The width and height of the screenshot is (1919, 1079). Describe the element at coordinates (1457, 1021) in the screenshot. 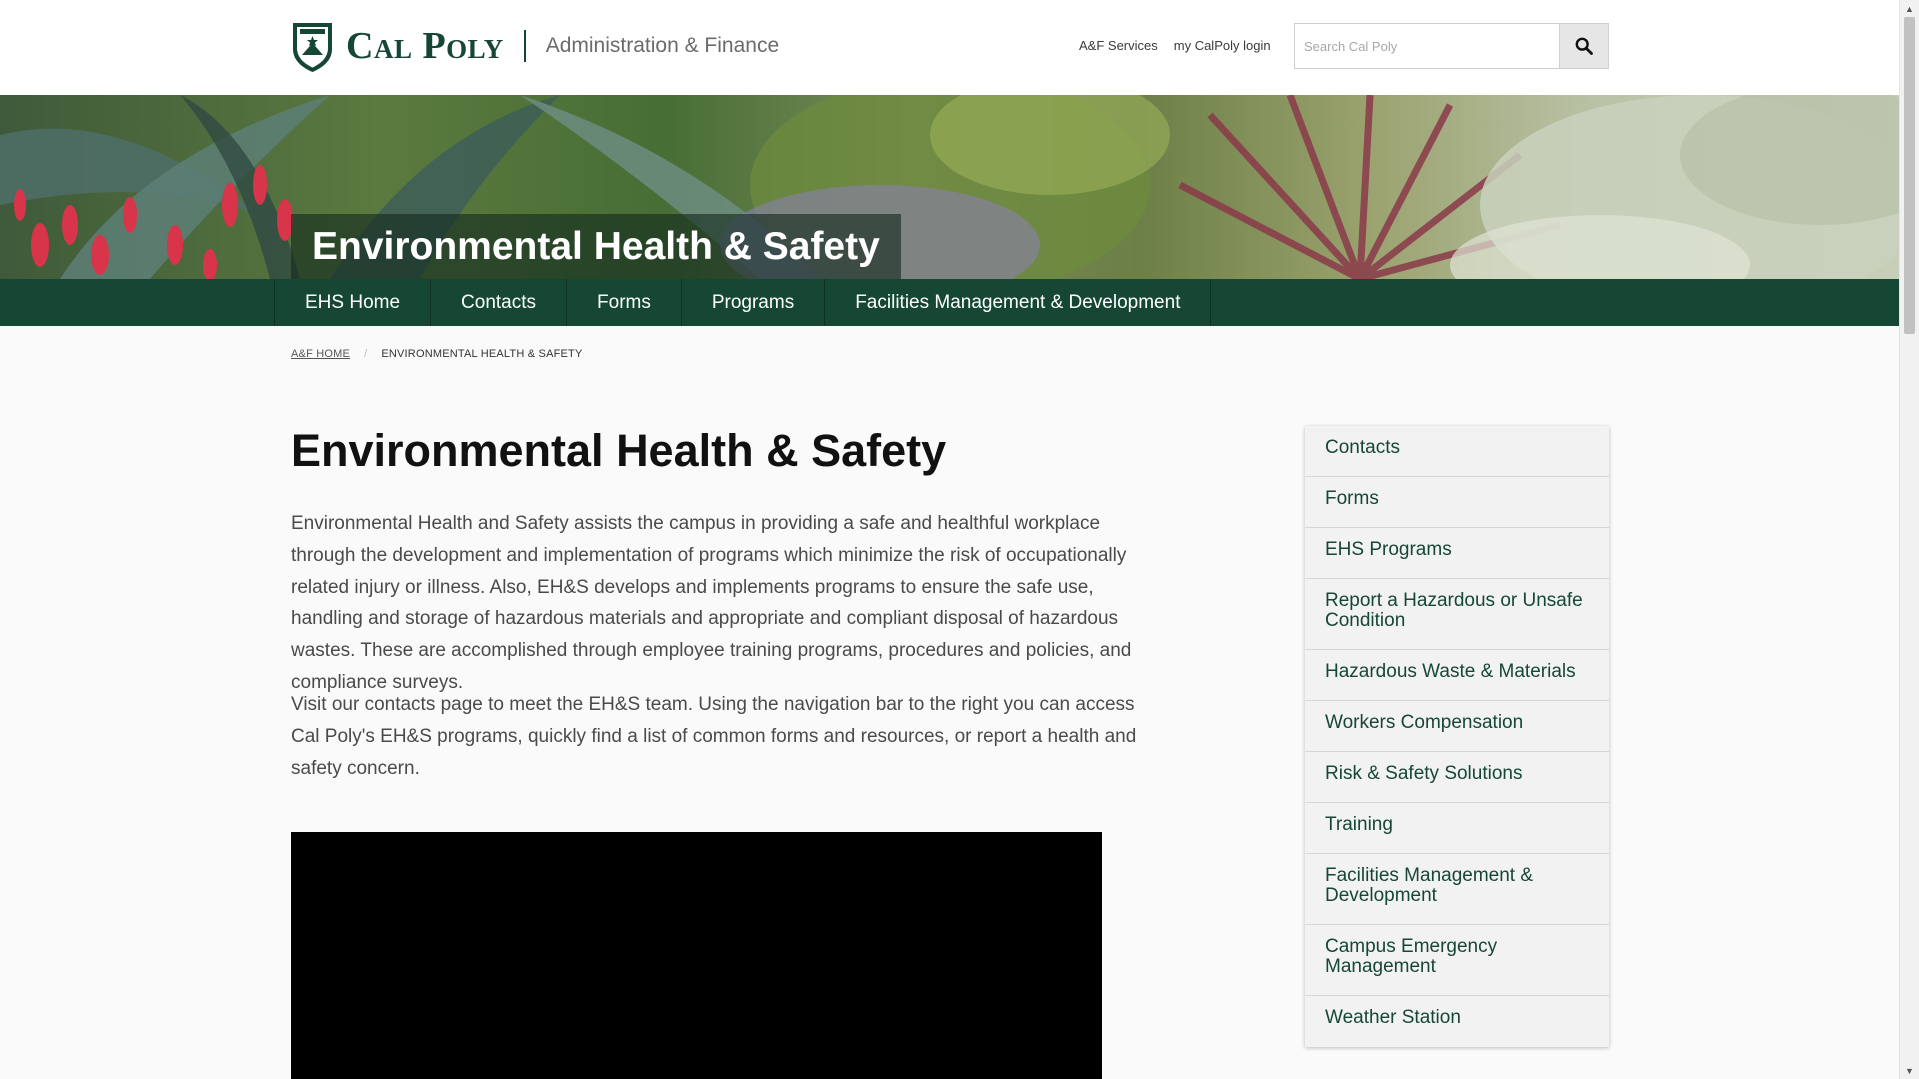

I see `sidebar-item-weather-station: Weather Station` at that location.